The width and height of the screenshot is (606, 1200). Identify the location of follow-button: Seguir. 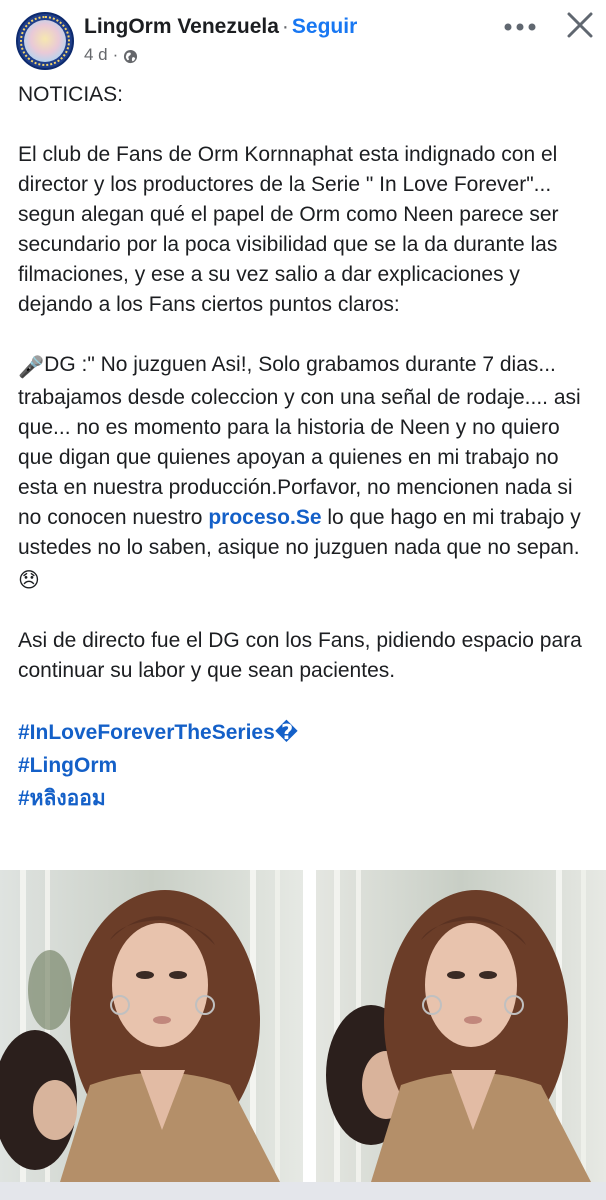
(324, 26).